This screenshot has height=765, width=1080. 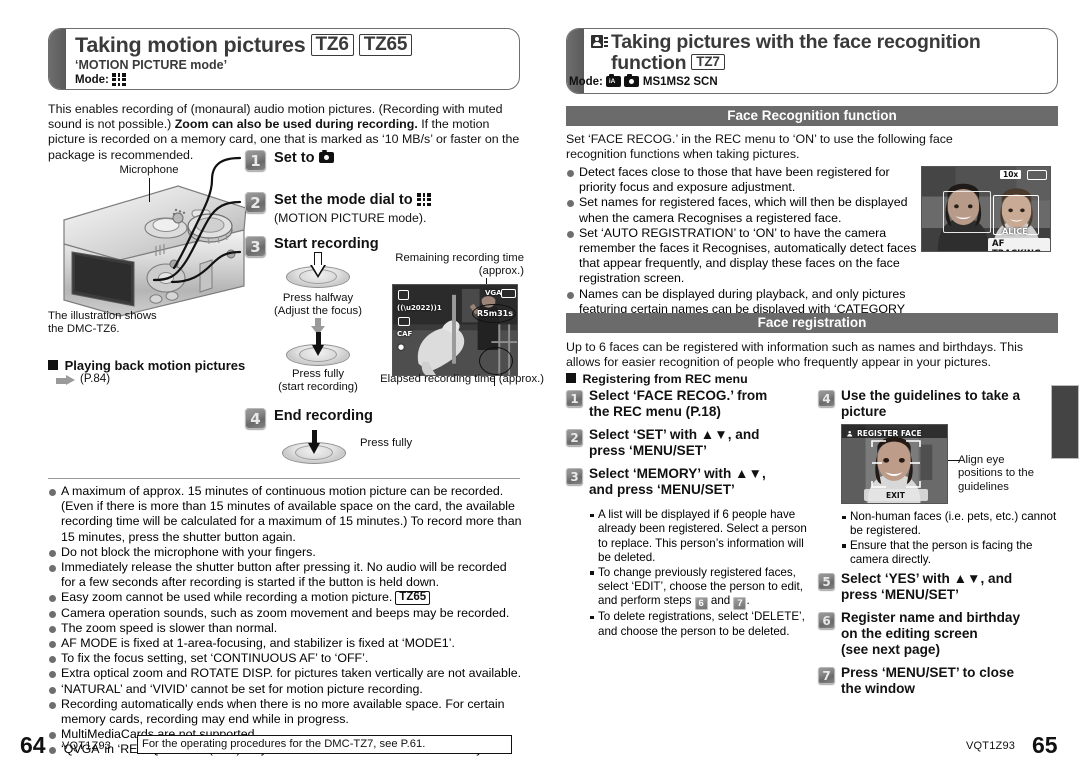 I want to click on press-halfway-arrow-icon, so click(x=317, y=266).